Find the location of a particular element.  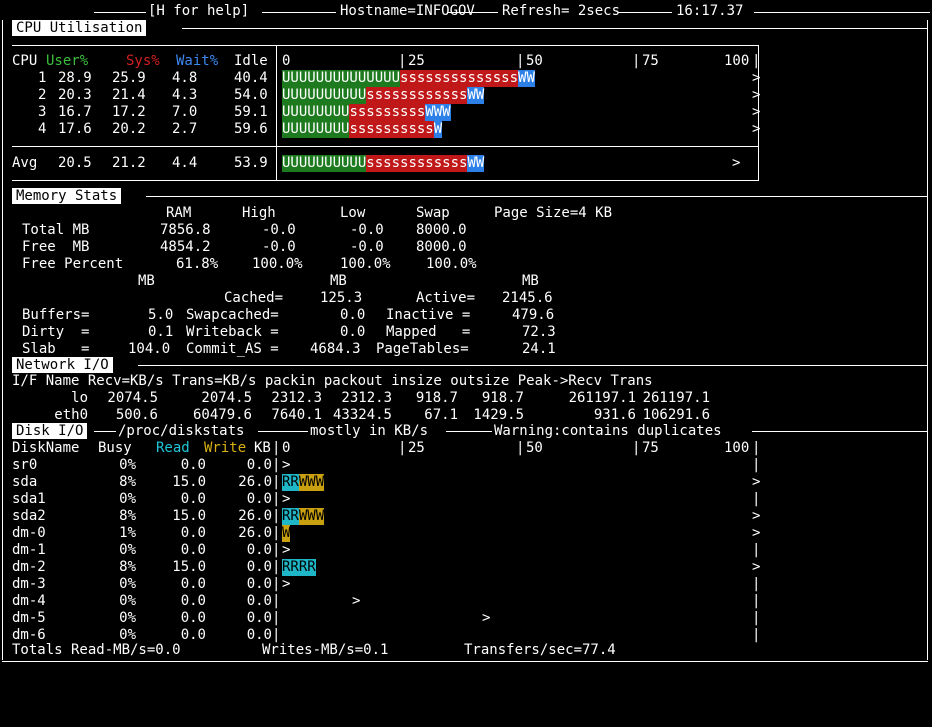

title-bar: nmon-14g is located at coordinates (54, 19).